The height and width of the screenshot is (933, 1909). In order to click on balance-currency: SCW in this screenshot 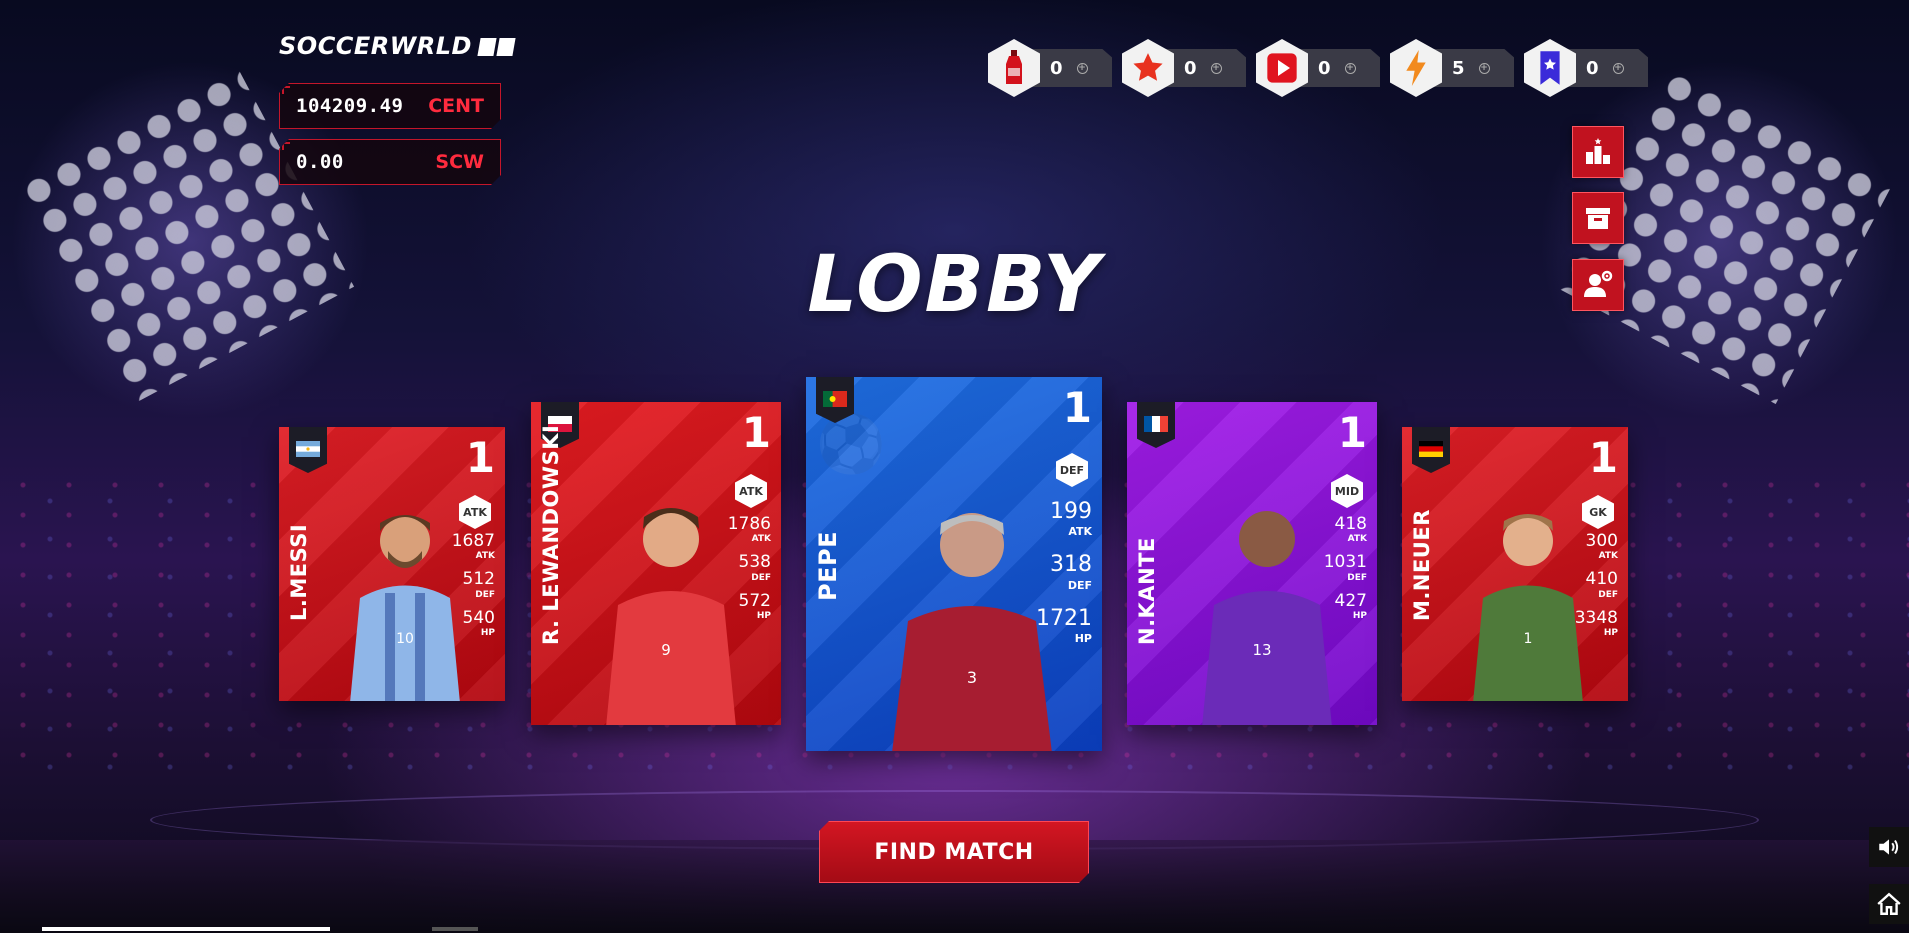, I will do `click(459, 162)`.